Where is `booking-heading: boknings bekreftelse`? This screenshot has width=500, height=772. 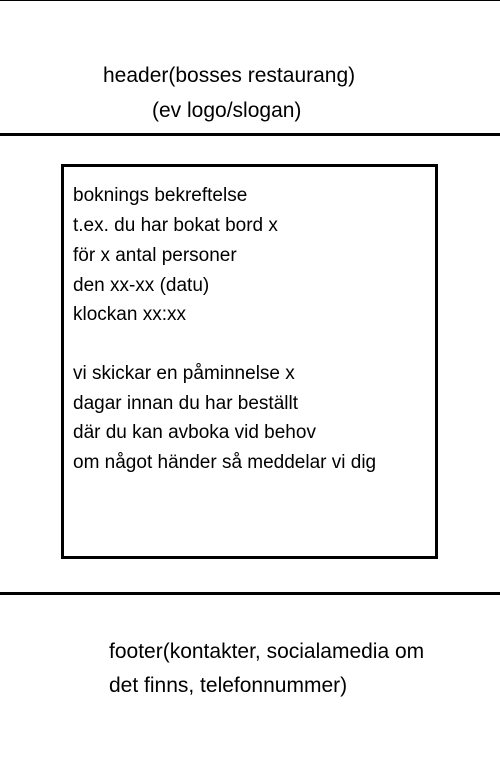
booking-heading: boknings bekreftelse is located at coordinates (160, 195).